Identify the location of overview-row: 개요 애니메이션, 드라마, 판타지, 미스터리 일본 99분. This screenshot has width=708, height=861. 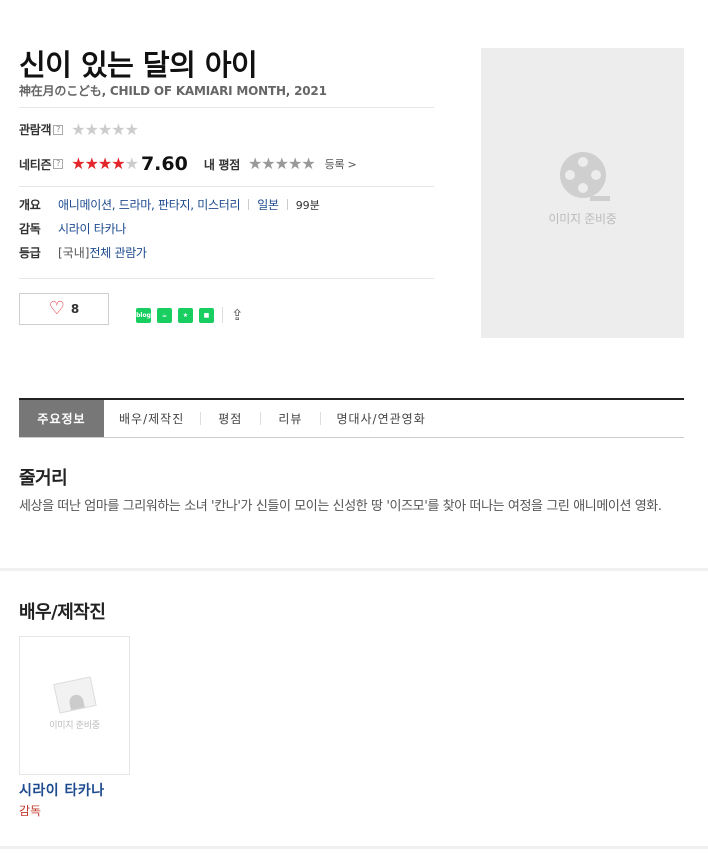
(169, 204).